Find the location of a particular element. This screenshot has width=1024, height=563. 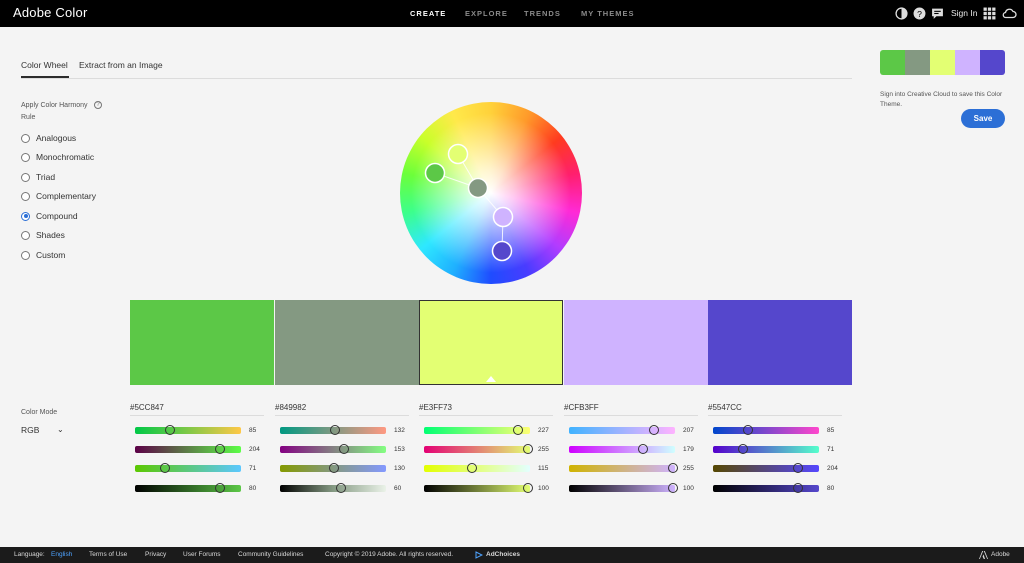

nav-create: CREATE is located at coordinates (428, 13).